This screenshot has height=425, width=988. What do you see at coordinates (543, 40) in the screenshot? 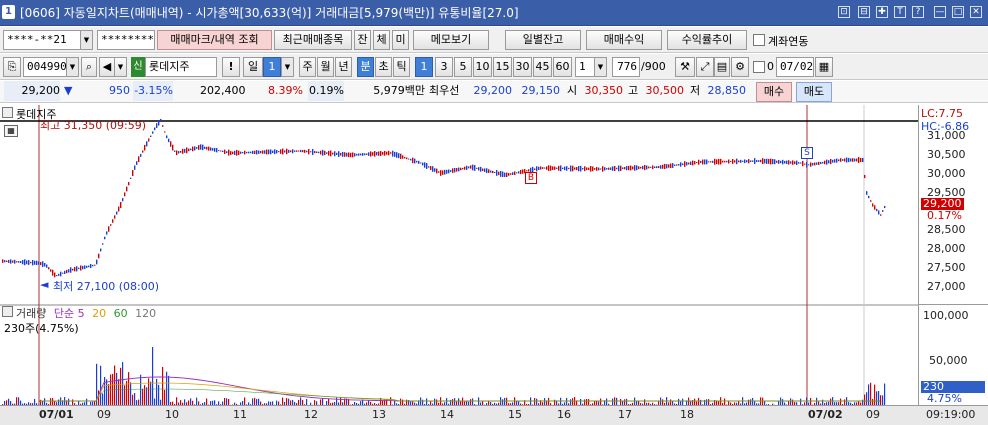
I see `daily-balance-button: 일별잔고` at bounding box center [543, 40].